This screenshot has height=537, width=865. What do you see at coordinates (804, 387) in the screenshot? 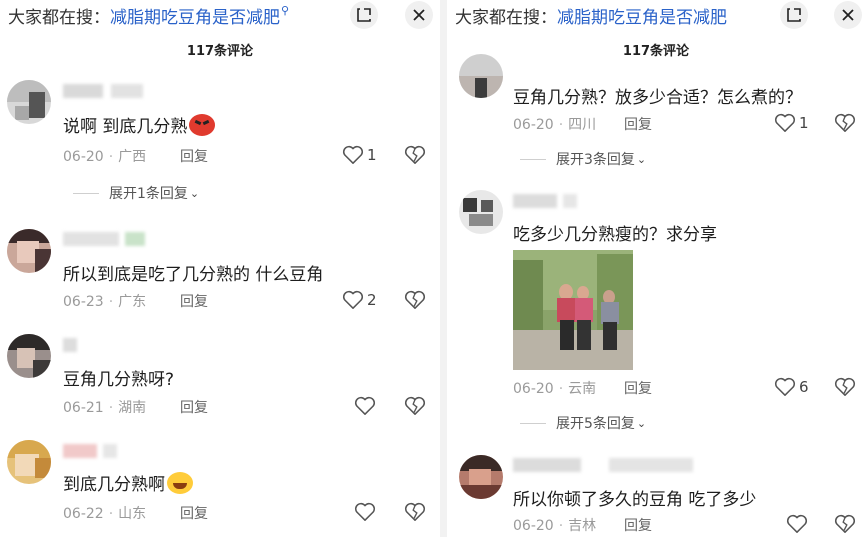
I see `like-count: 6` at bounding box center [804, 387].